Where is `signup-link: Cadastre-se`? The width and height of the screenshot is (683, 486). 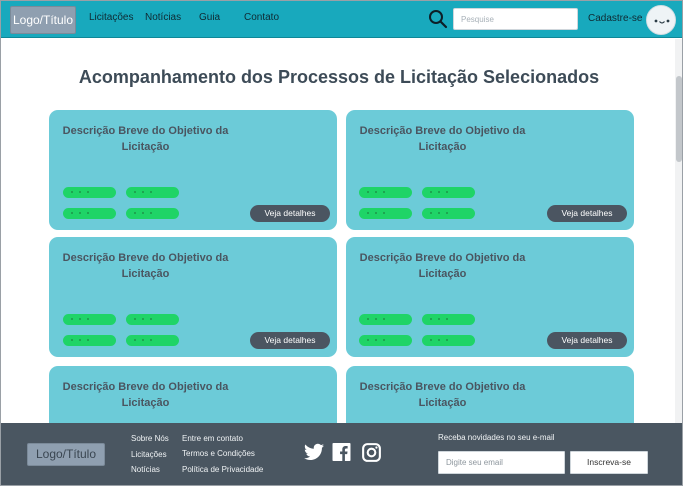
signup-link: Cadastre-se is located at coordinates (615, 18).